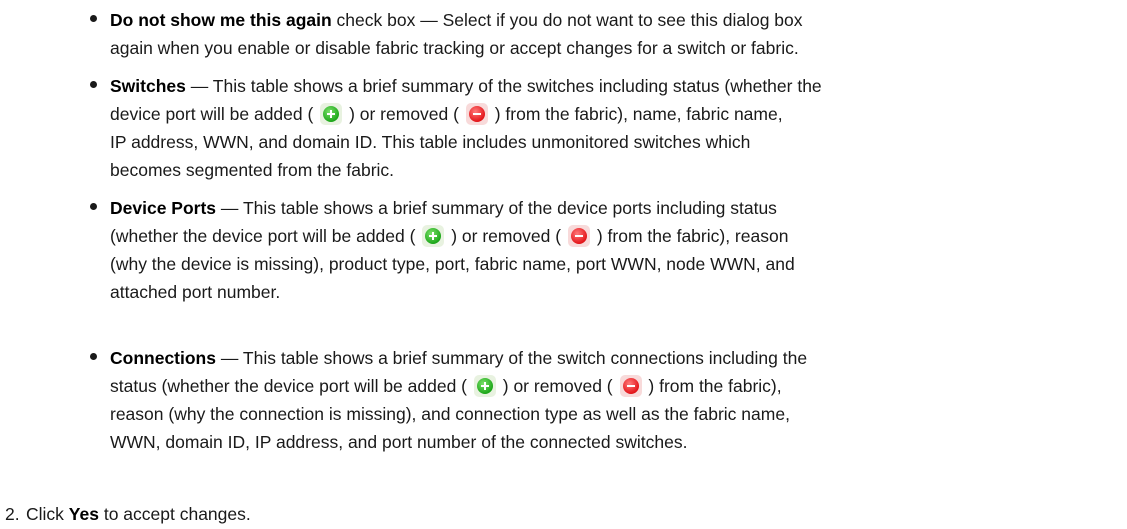  What do you see at coordinates (12, 514) in the screenshot?
I see `step-number: 2.` at bounding box center [12, 514].